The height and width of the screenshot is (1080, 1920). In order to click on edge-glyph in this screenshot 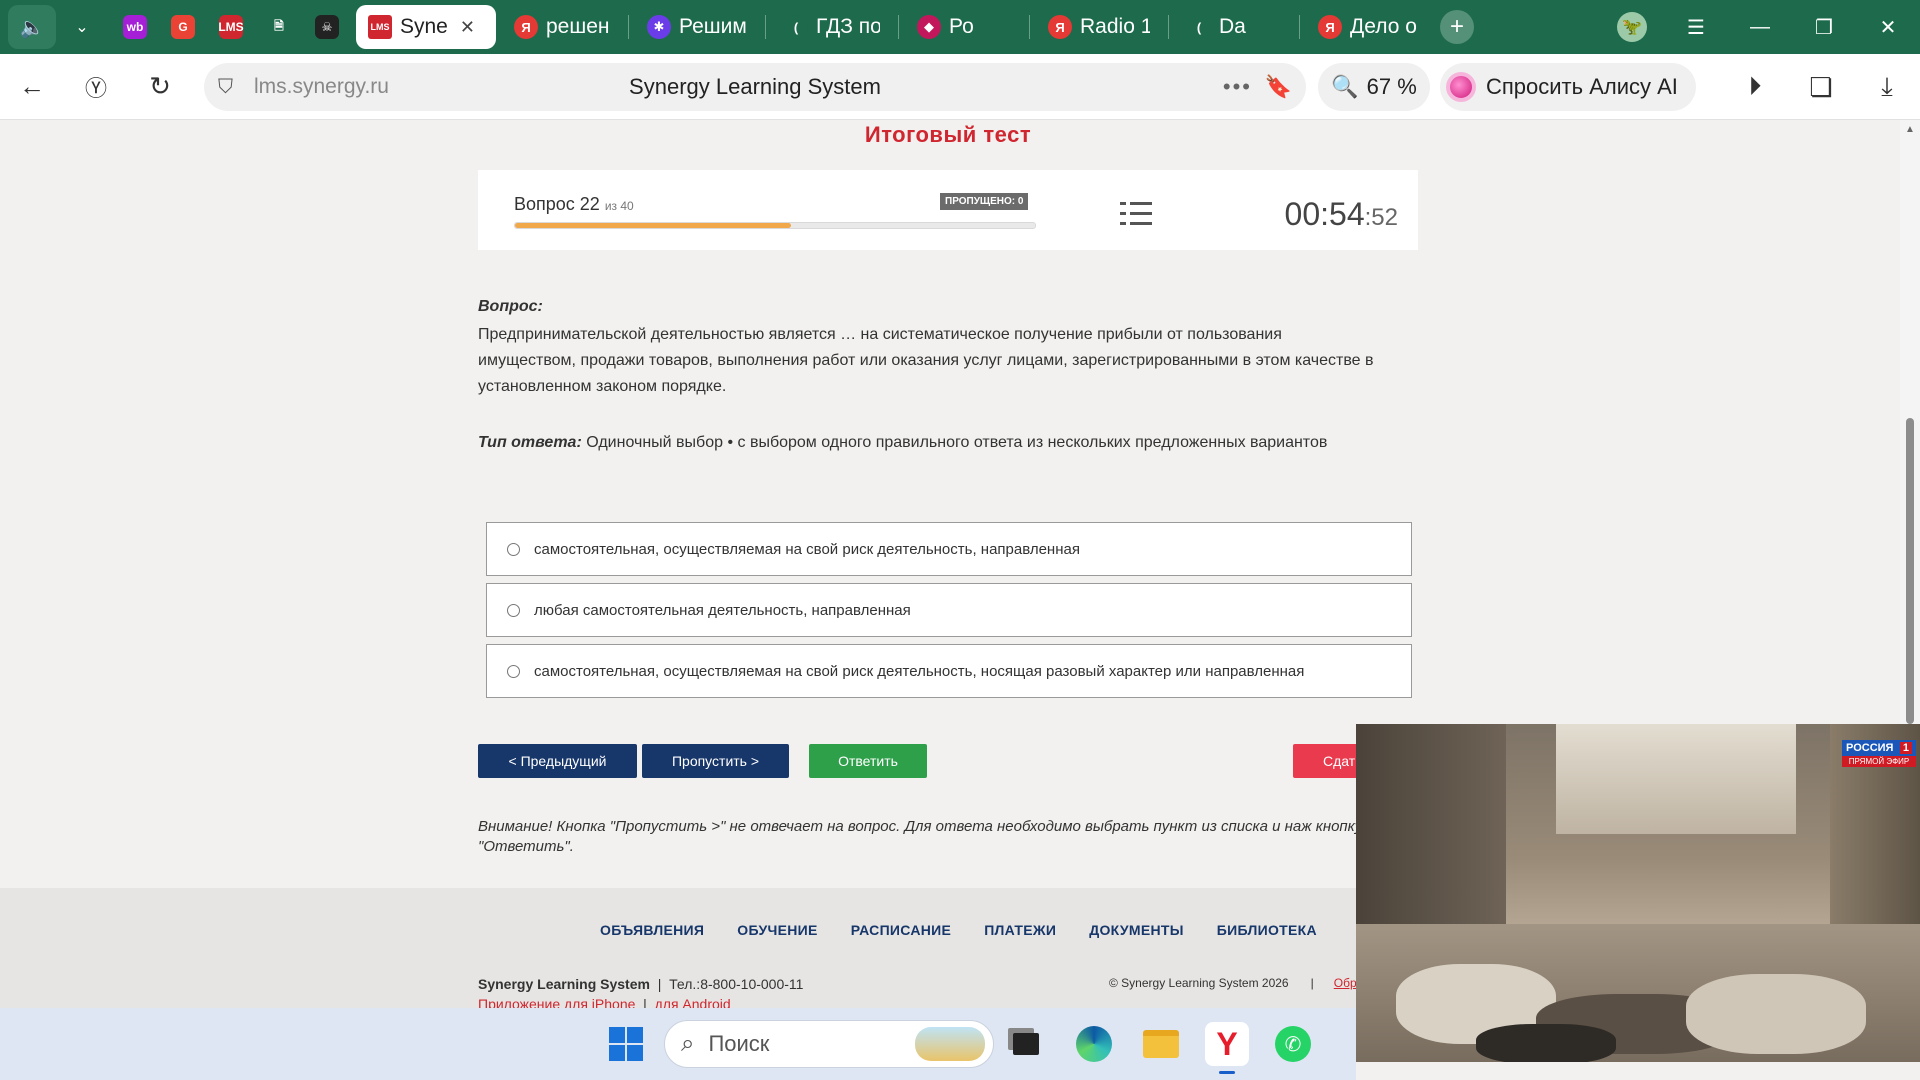, I will do `click(1094, 1044)`.